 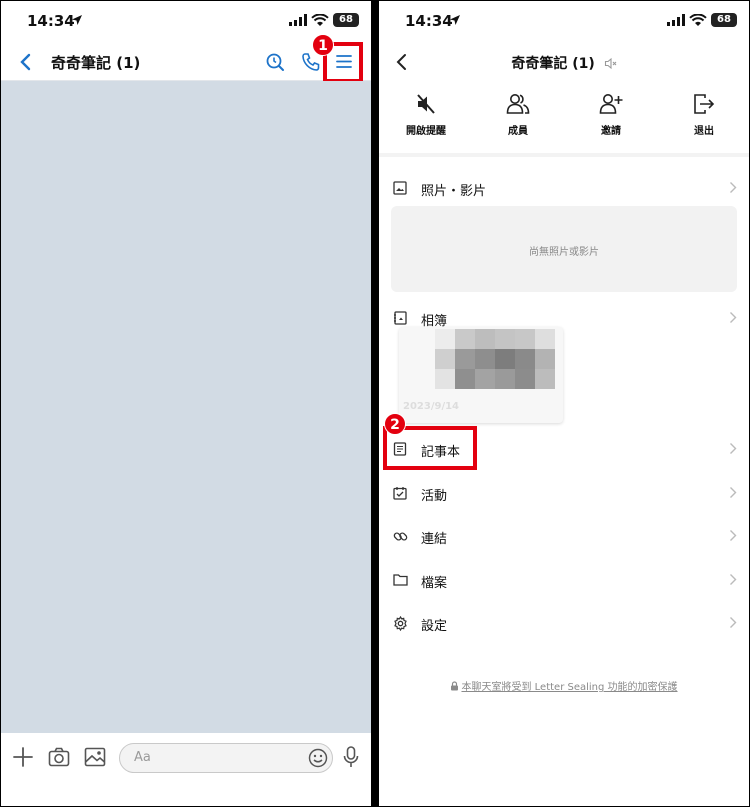 What do you see at coordinates (564, 116) in the screenshot?
I see `quick-actions: 開啟提醒 成員 邀請 退出` at bounding box center [564, 116].